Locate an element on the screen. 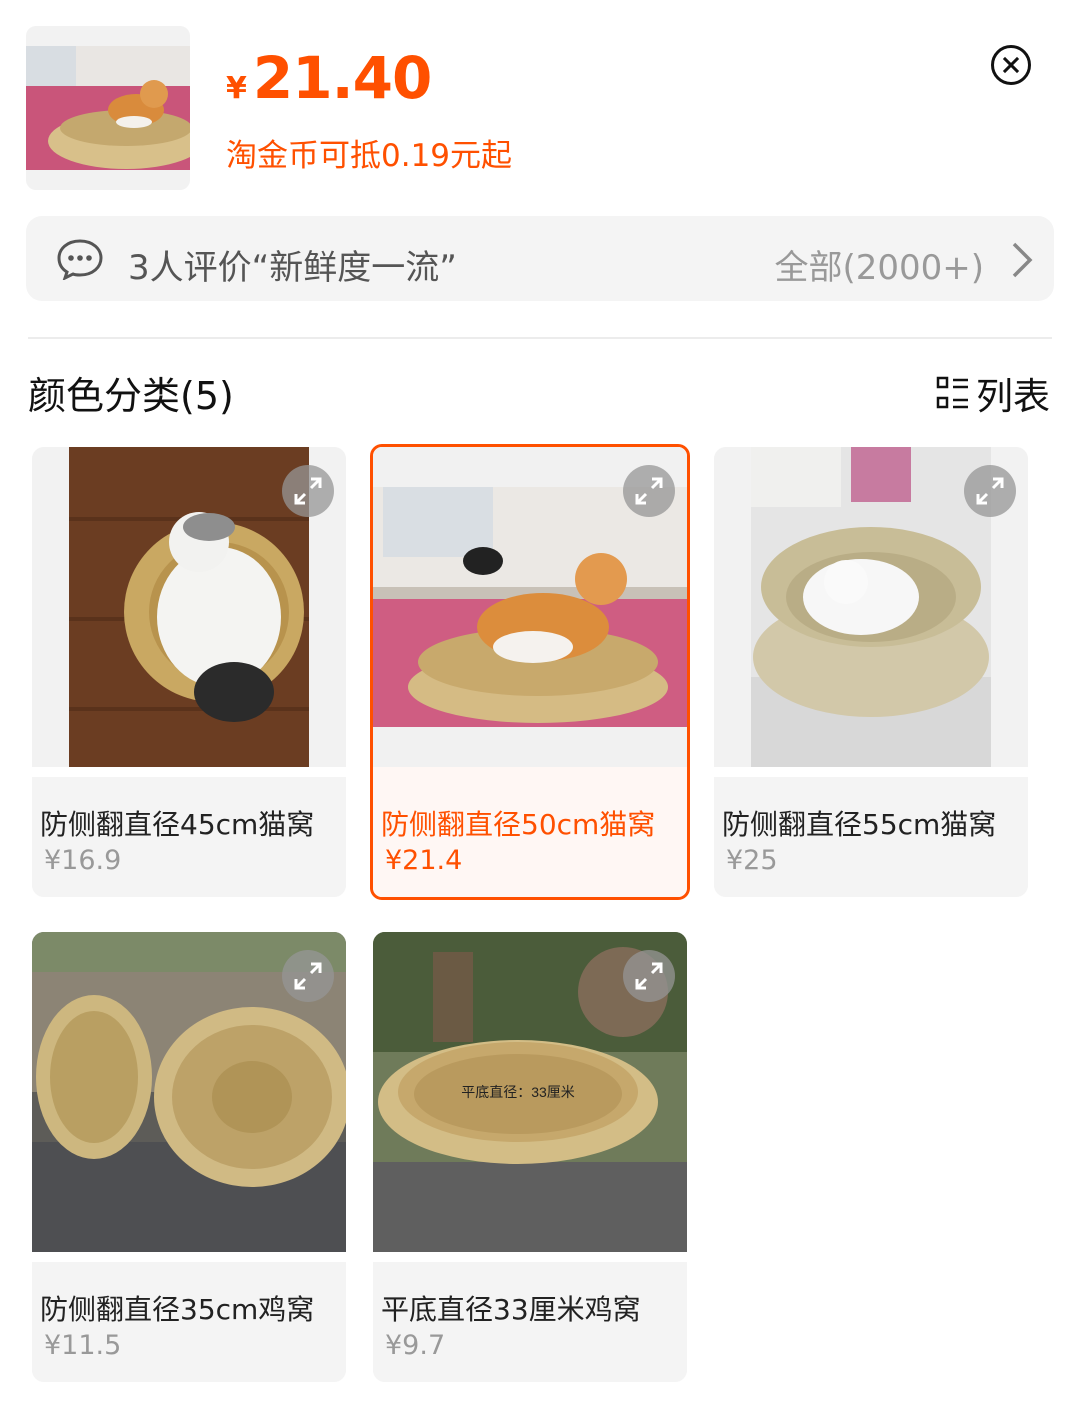 The height and width of the screenshot is (1412, 1078). option-label-area: 防侧翻直径45cm猫窝 ¥16.9 is located at coordinates (189, 837).